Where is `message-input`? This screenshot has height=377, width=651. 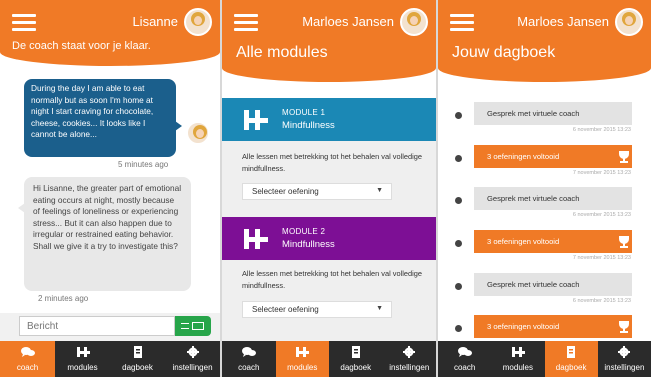
message-input is located at coordinates (97, 326).